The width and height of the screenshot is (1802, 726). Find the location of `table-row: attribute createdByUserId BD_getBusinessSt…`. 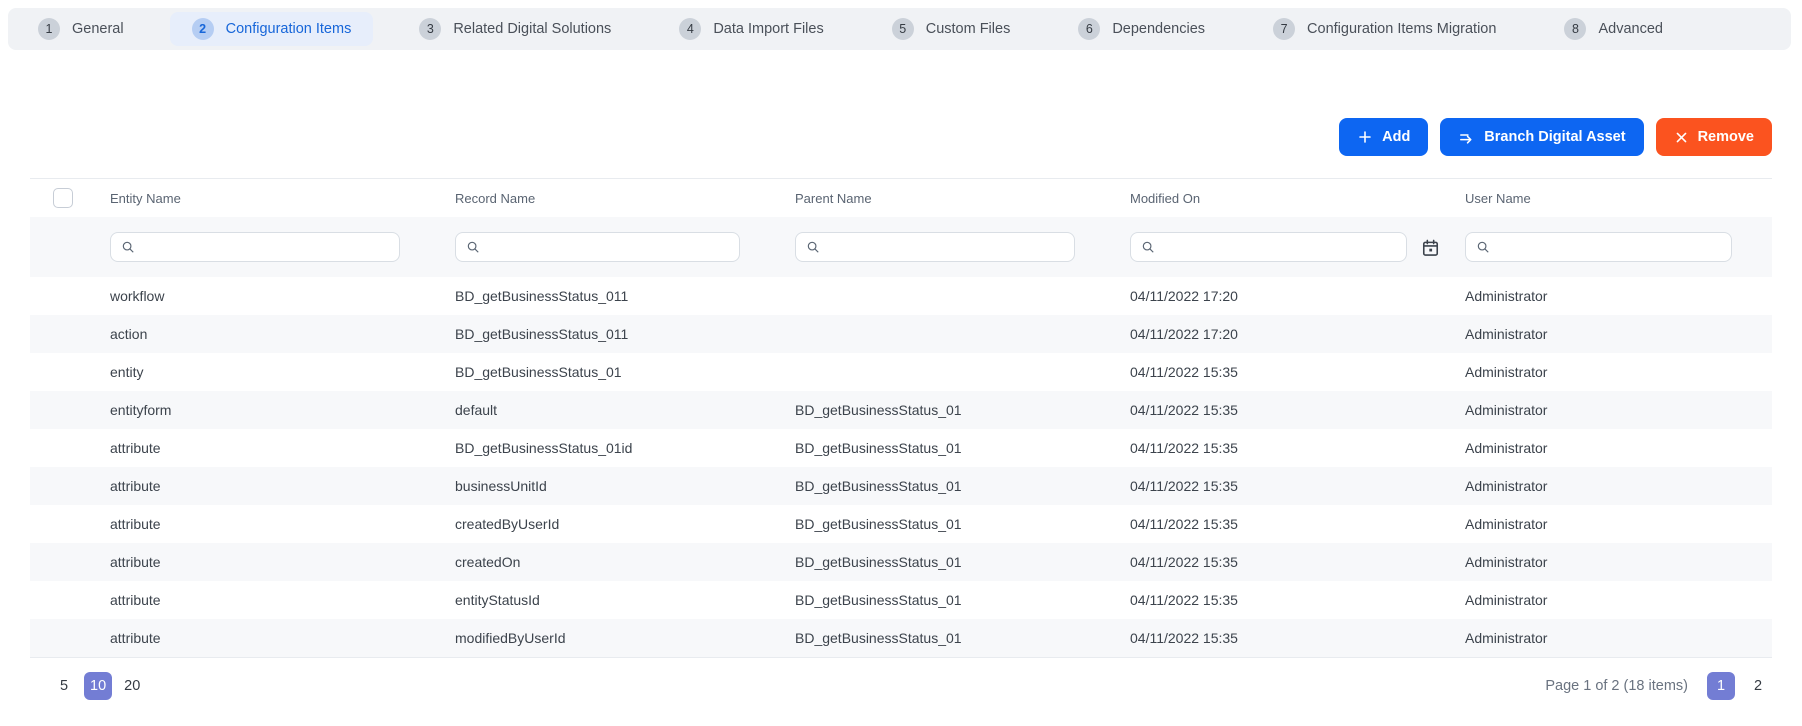

table-row: attribute createdByUserId BD_getBusinessSt… is located at coordinates (901, 524).